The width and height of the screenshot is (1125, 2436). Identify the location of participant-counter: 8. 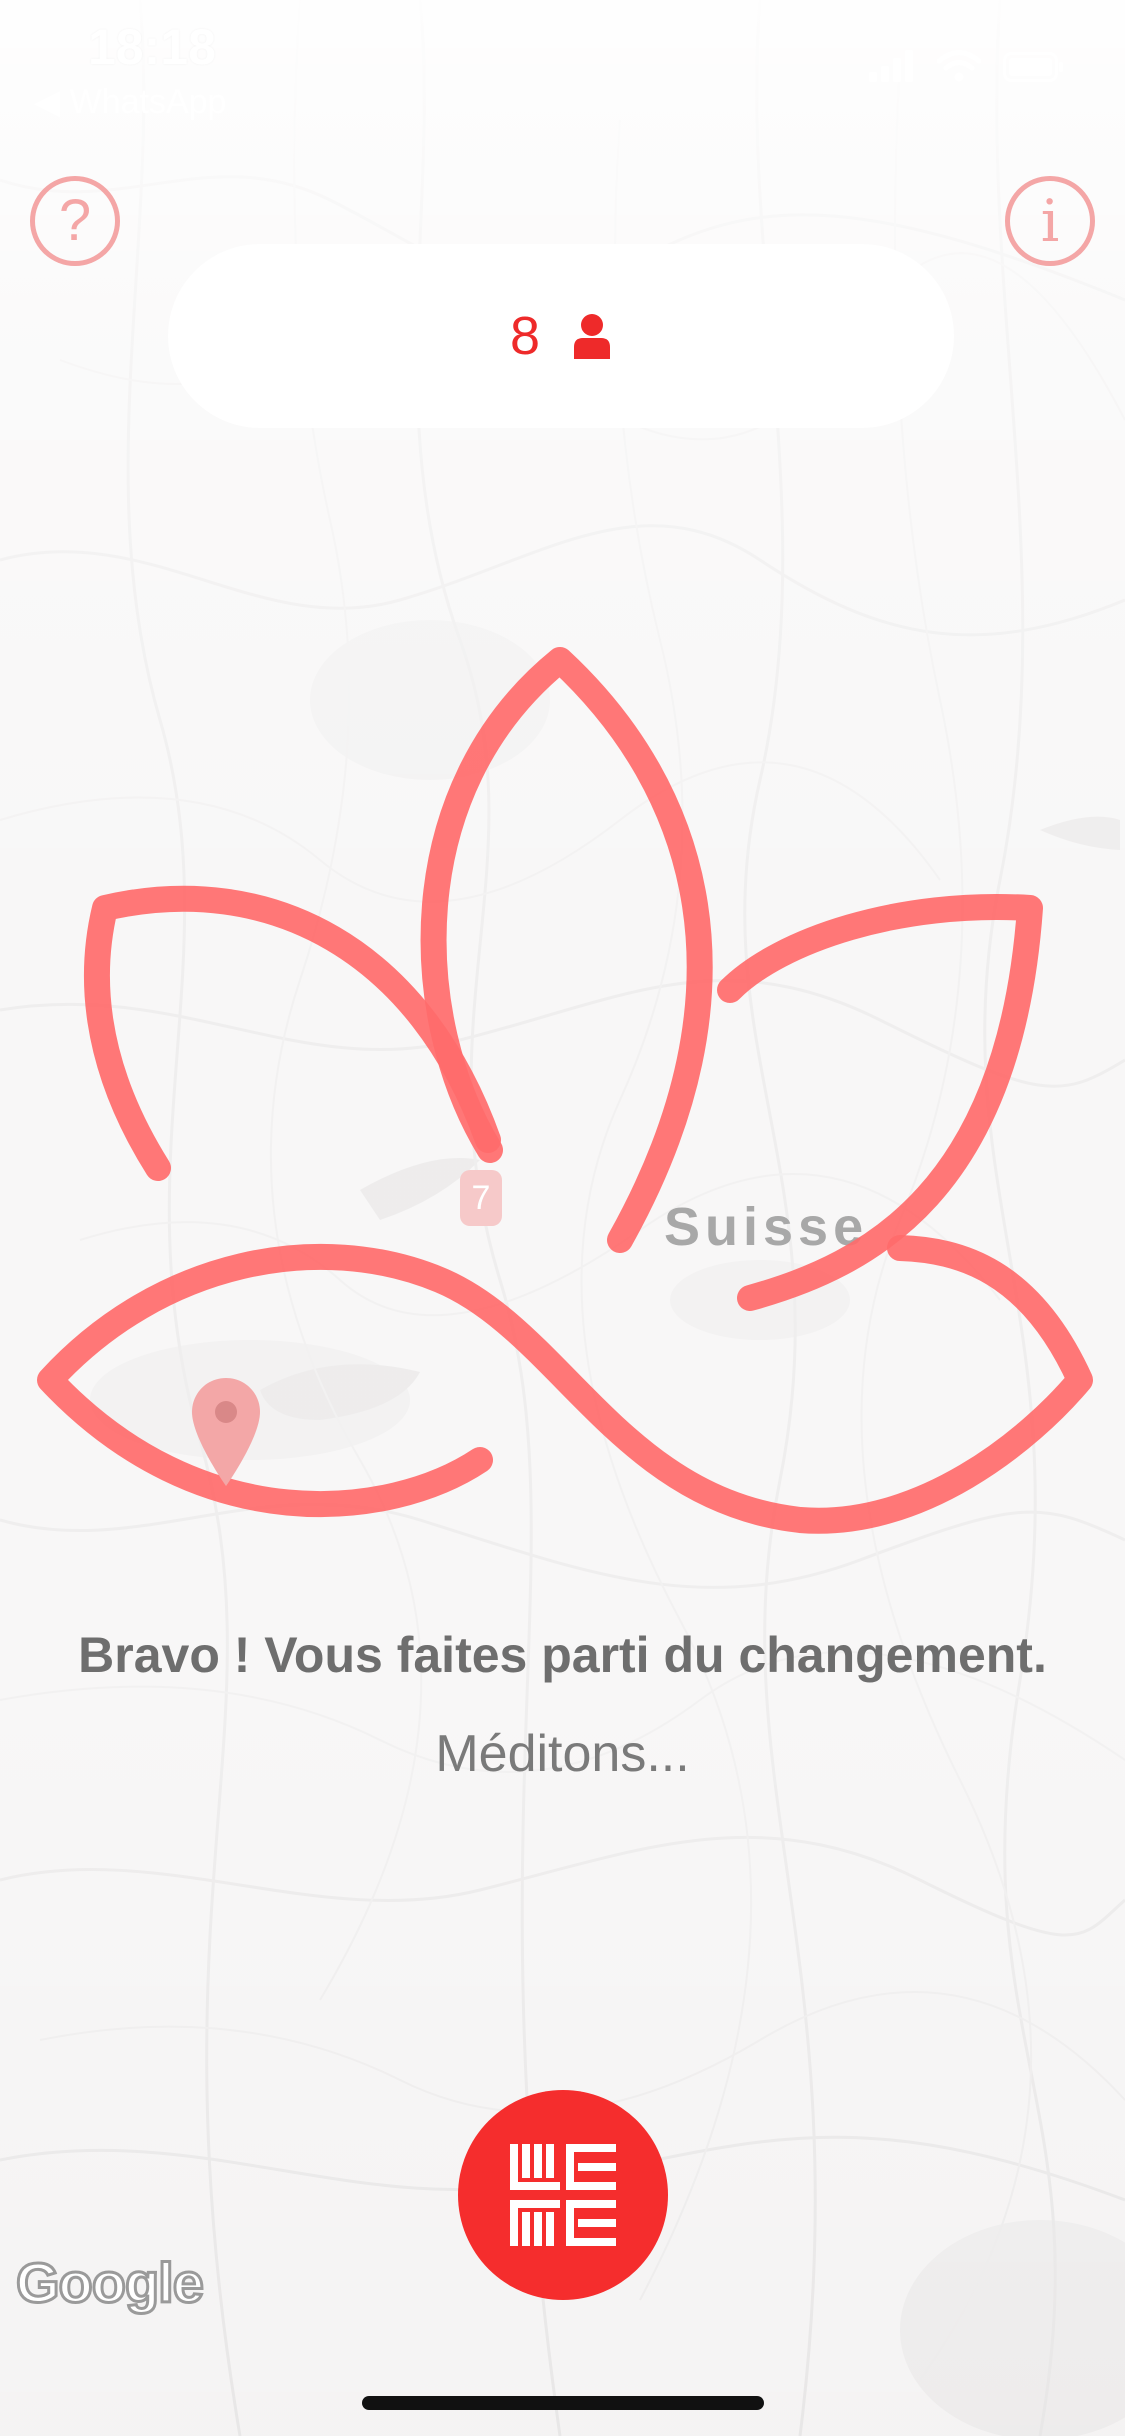
(561, 336).